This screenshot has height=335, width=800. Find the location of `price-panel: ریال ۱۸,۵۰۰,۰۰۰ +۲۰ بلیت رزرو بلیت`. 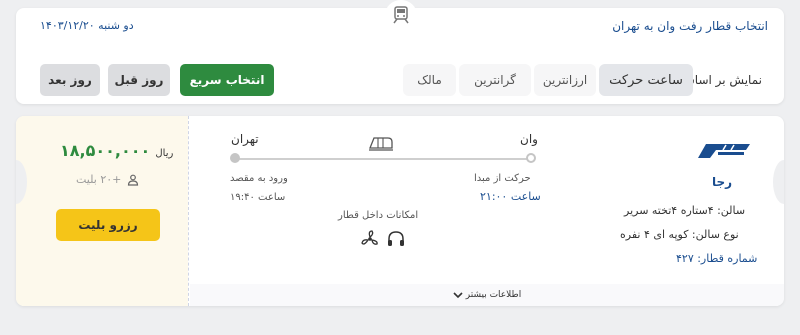

price-panel: ریال ۱۸,۵۰۰,۰۰۰ +۲۰ بلیت رزرو بلیت is located at coordinates (102, 211).